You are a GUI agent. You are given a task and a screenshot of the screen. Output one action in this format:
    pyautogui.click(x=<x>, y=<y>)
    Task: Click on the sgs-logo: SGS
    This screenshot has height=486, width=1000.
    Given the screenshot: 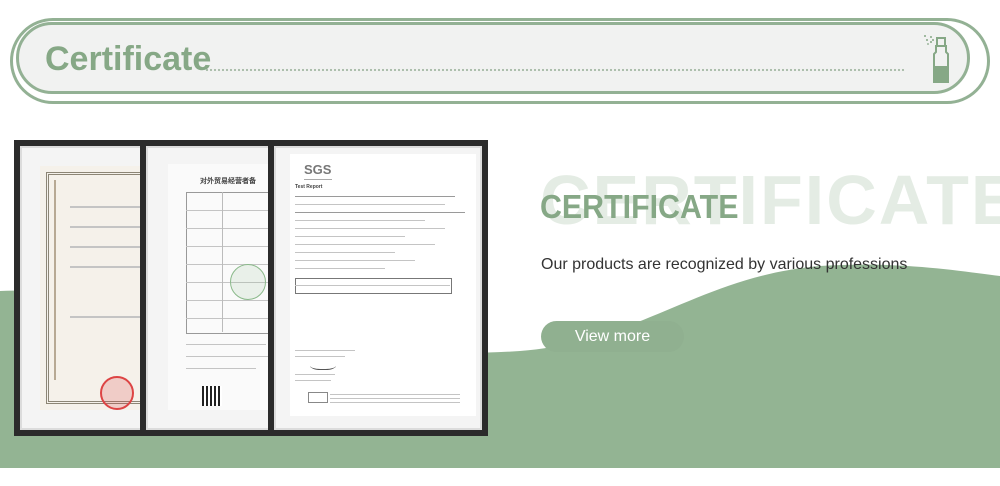 What is the action you would take?
    pyautogui.click(x=318, y=169)
    